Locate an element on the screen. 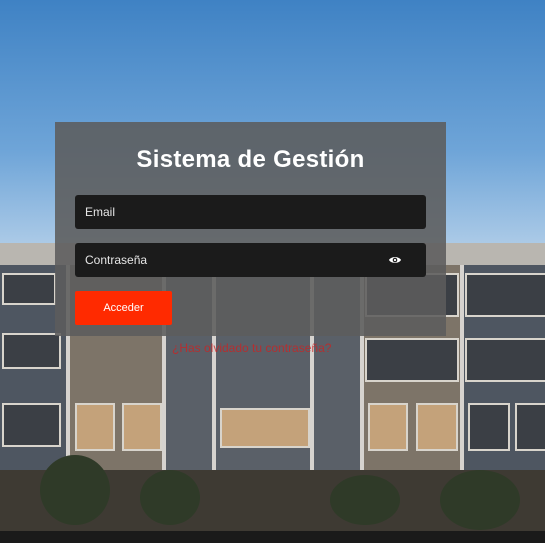  page-title: Sistema de Gestión is located at coordinates (250, 159).